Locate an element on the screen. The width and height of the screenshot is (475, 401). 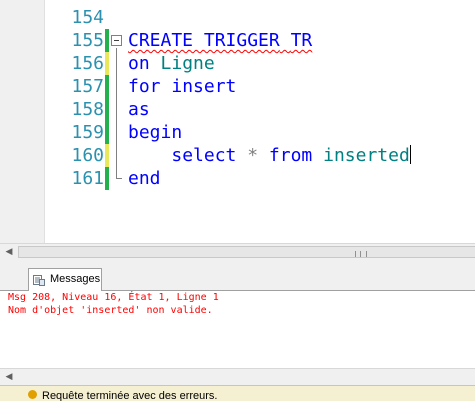
status-text: Requête terminée avec des erreurs. is located at coordinates (130, 395).